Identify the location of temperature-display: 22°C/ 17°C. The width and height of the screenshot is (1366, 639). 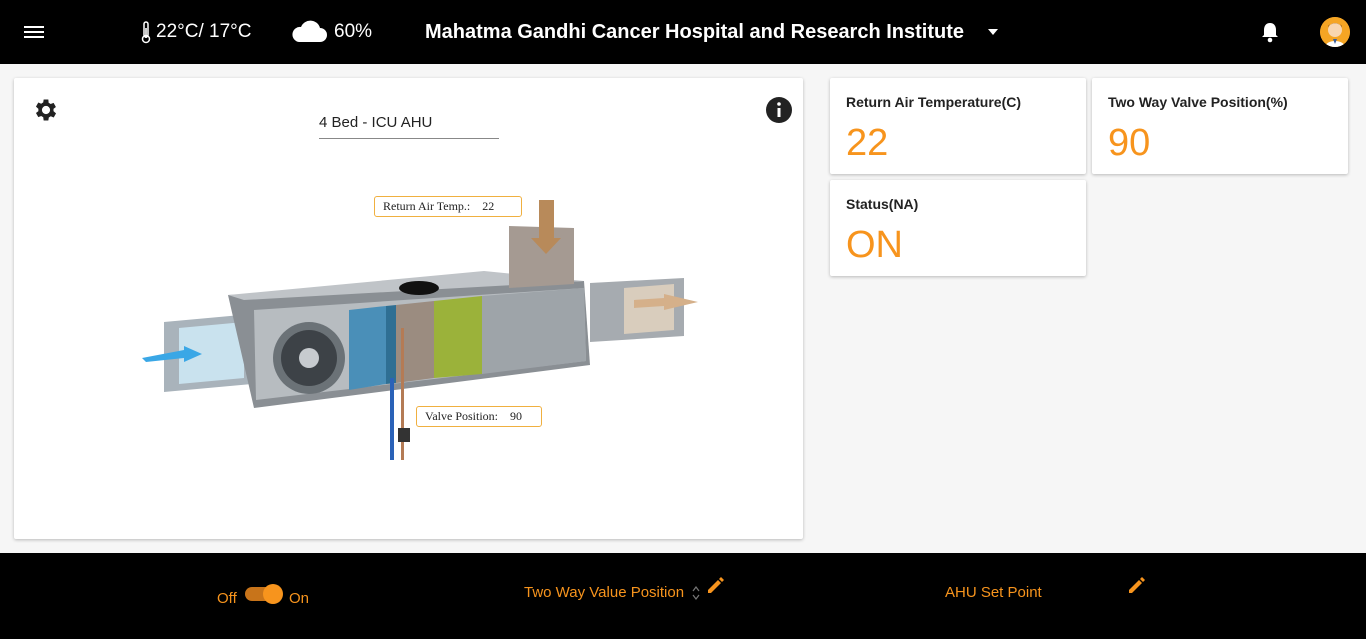
(195, 32).